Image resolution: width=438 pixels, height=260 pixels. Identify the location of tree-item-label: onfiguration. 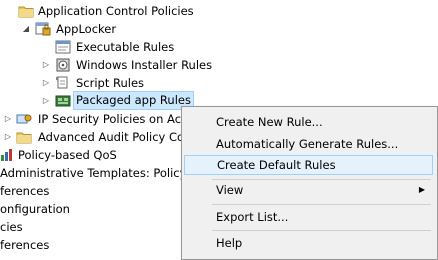
(35, 209).